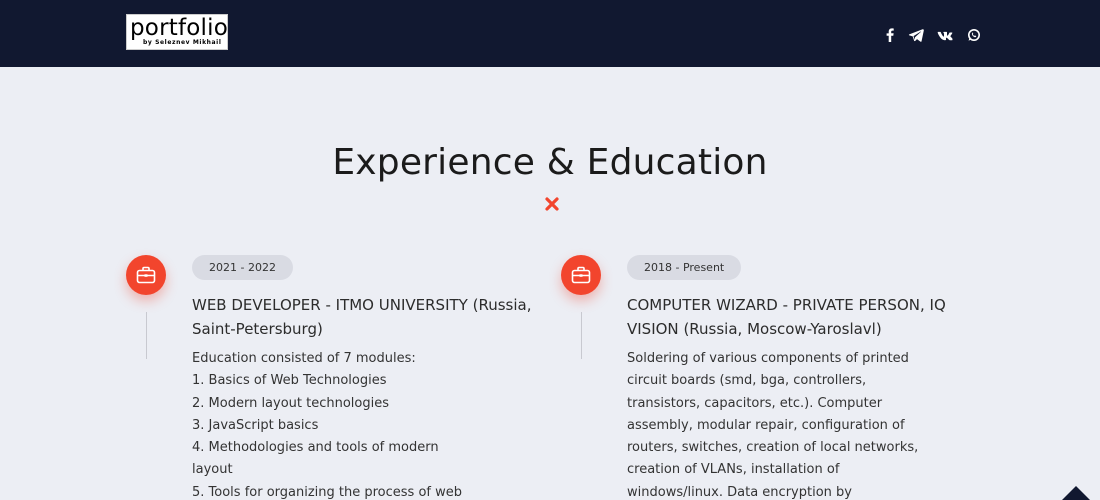  I want to click on job-title-main: WEB DEVELOPER - ITMO UNIVERSITY, so click(330, 305).